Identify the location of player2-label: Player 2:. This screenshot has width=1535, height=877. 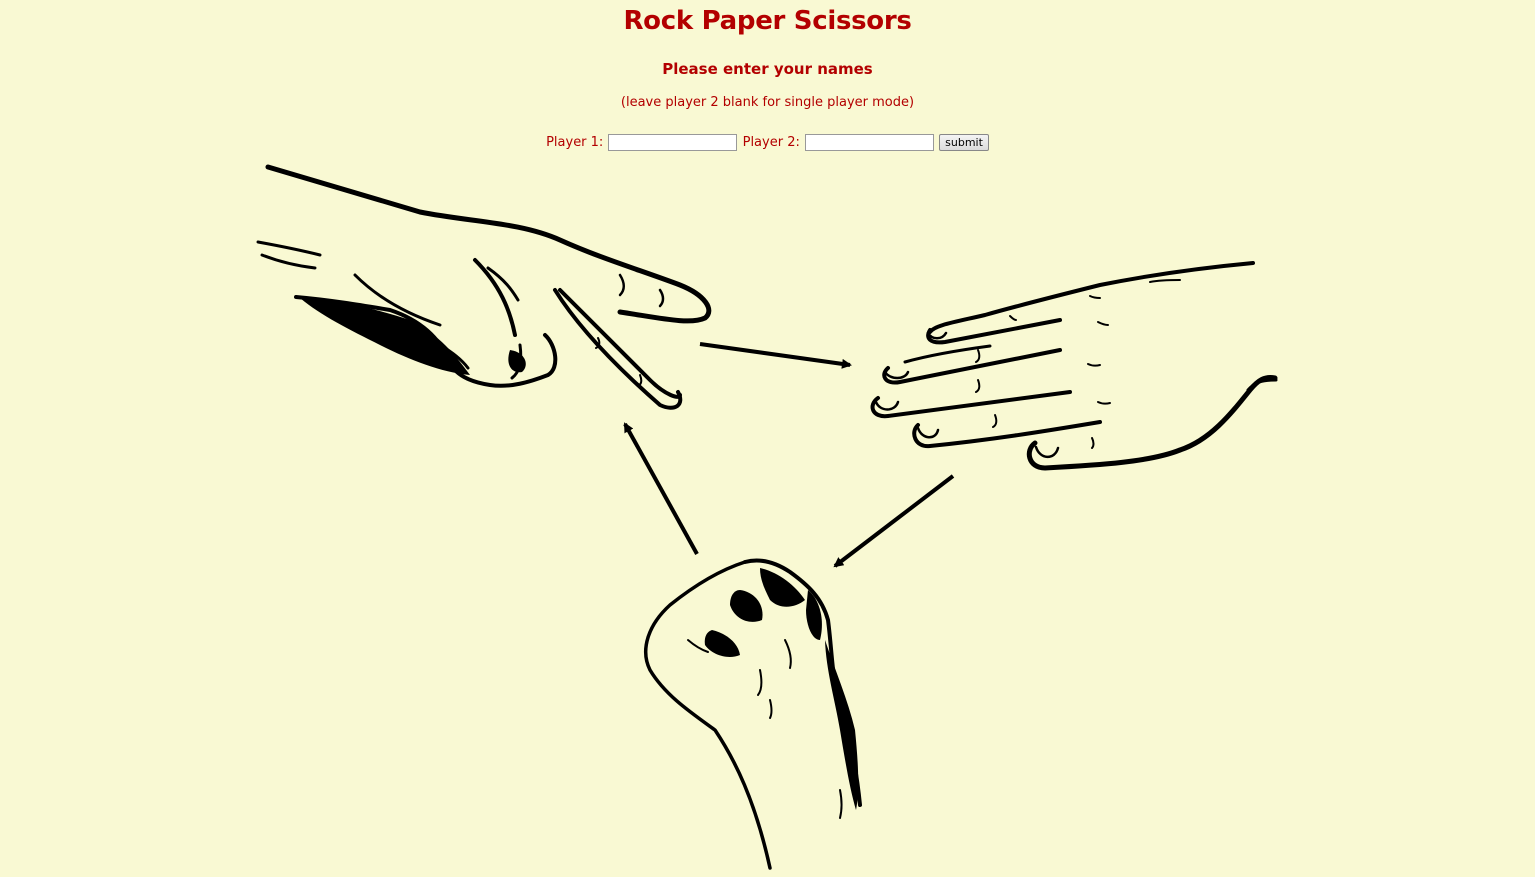
(771, 142).